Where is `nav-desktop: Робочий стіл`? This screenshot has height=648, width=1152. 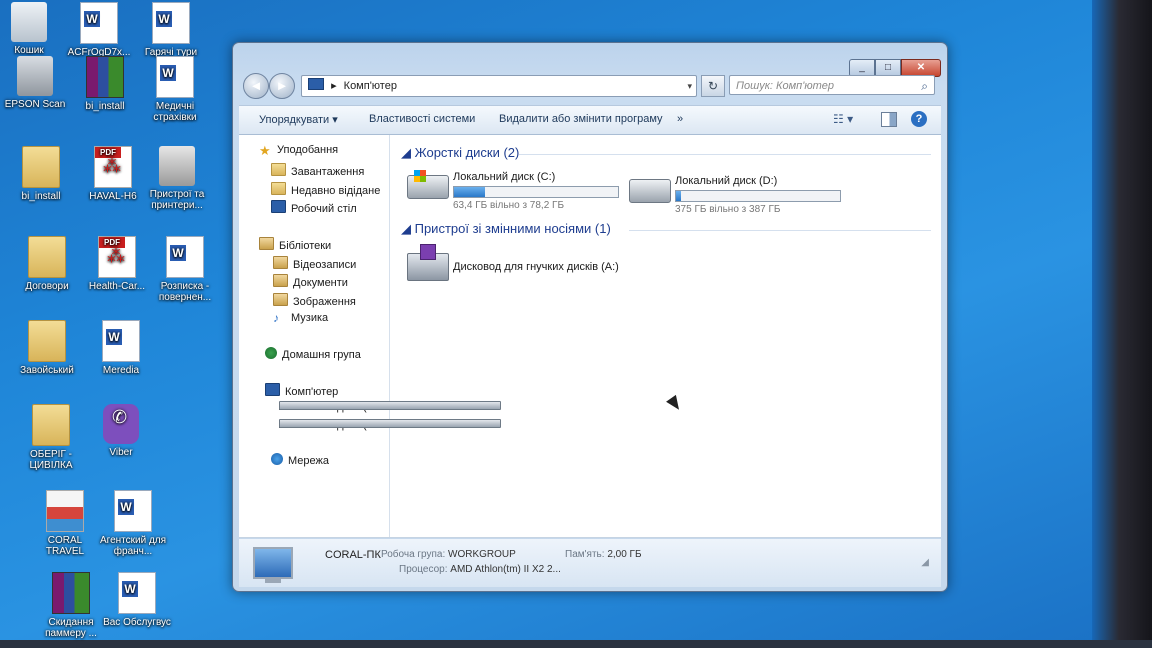 nav-desktop: Робочий стіл is located at coordinates (314, 207).